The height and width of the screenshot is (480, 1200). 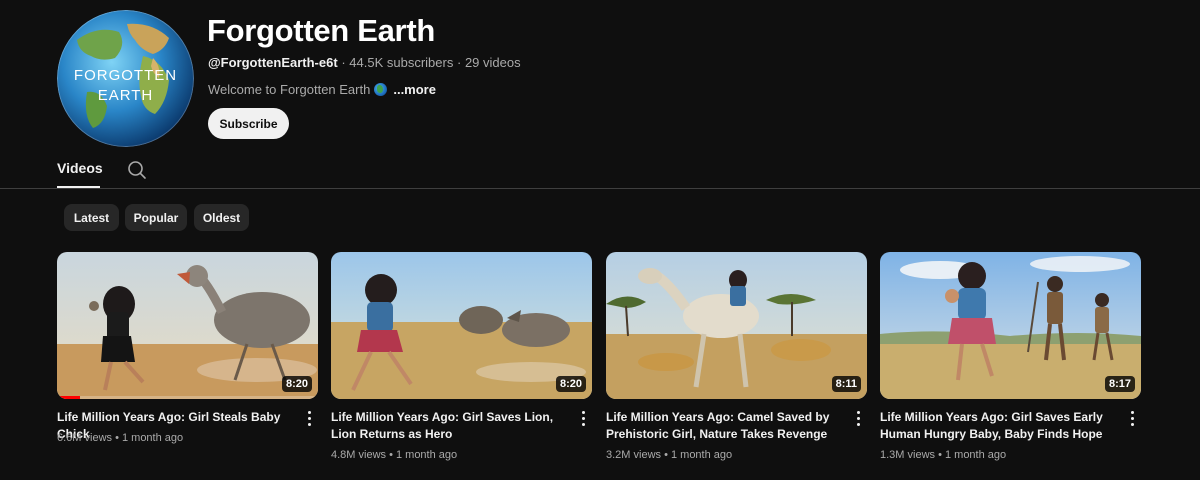 What do you see at coordinates (846, 384) in the screenshot?
I see `video-duration: 8:11` at bounding box center [846, 384].